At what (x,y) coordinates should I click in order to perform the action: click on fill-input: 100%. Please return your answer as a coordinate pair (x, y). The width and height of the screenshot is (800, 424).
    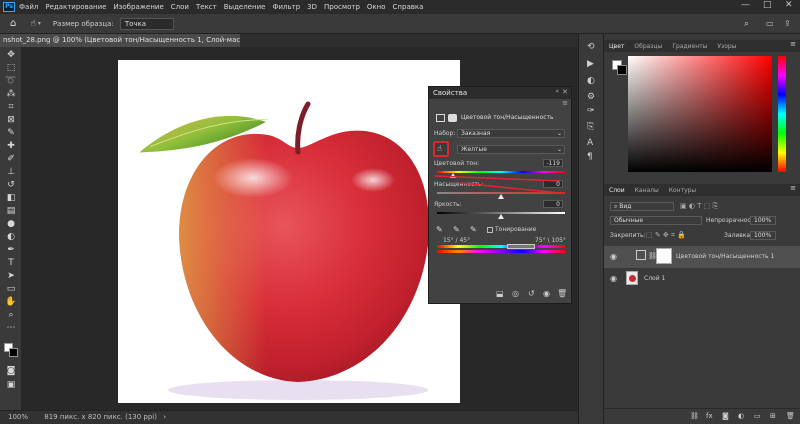
    Looking at the image, I should click on (763, 235).